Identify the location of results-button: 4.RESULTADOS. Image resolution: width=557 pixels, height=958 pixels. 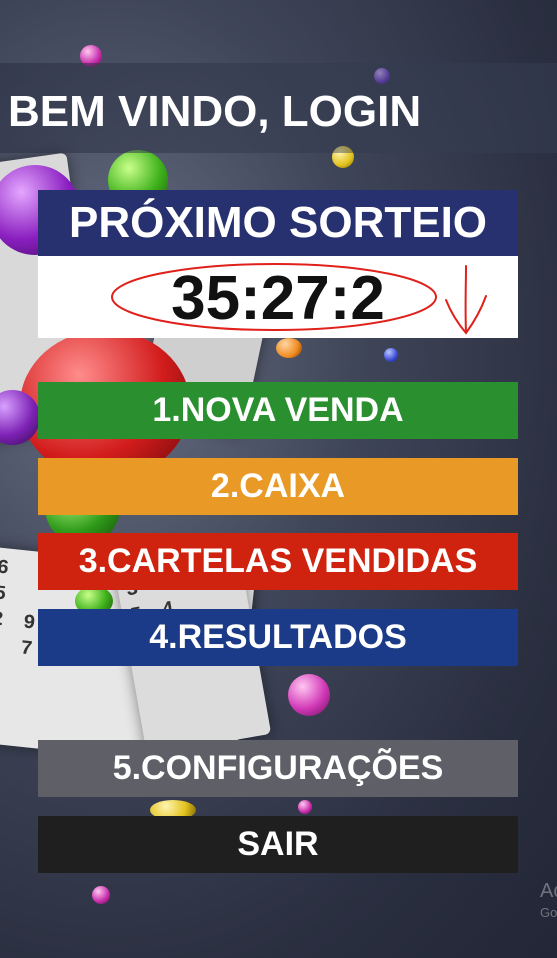
(278, 637).